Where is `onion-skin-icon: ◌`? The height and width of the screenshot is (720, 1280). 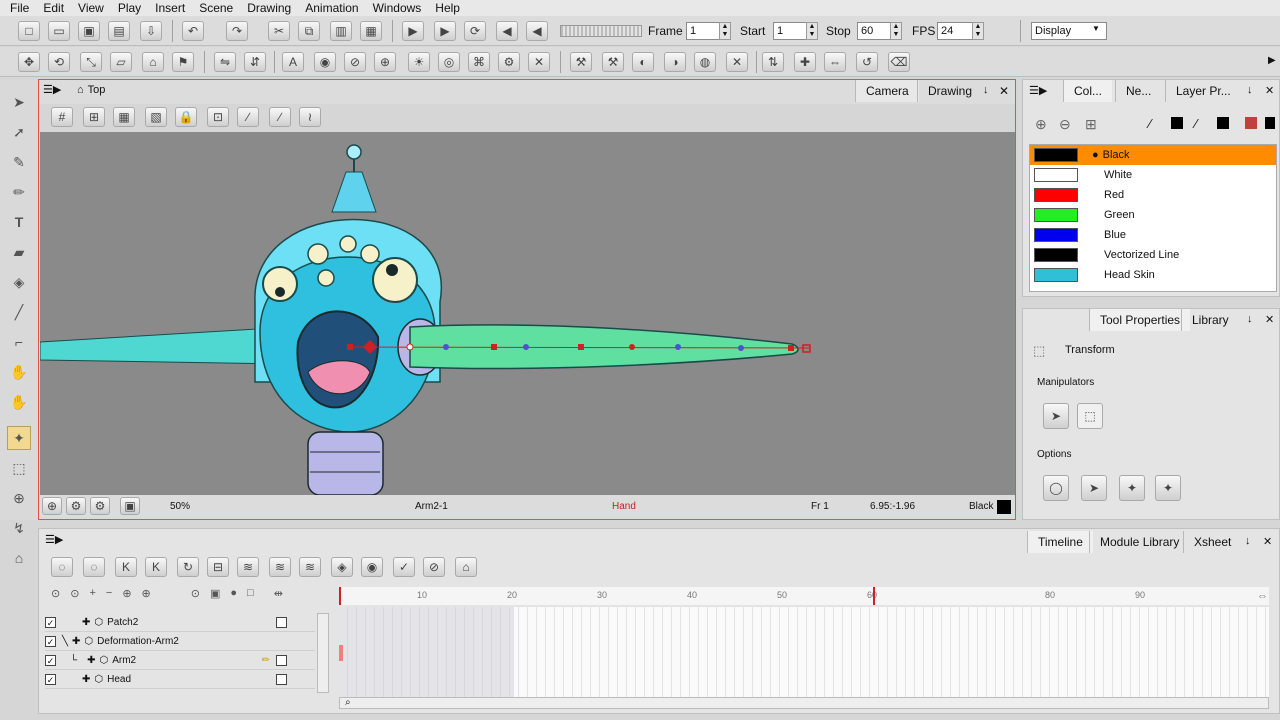
onion-skin-icon: ◌ is located at coordinates (62, 567).